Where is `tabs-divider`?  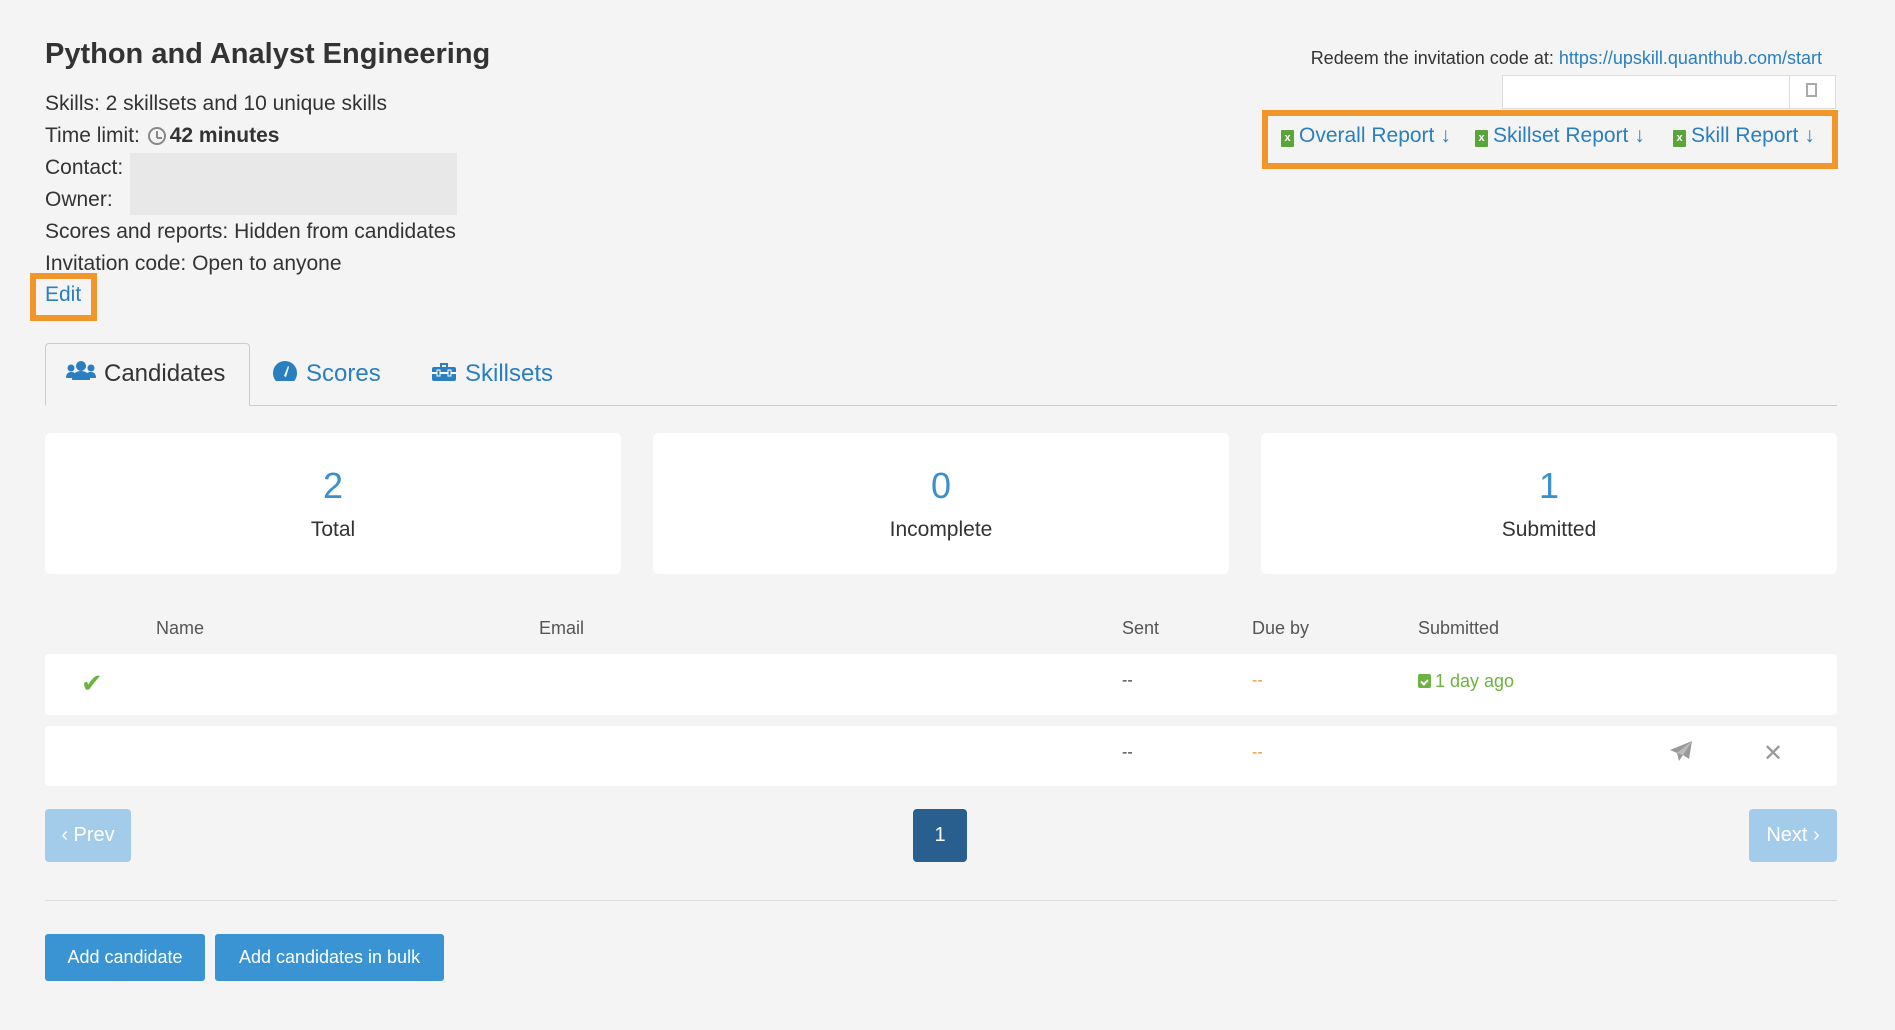 tabs-divider is located at coordinates (941, 405).